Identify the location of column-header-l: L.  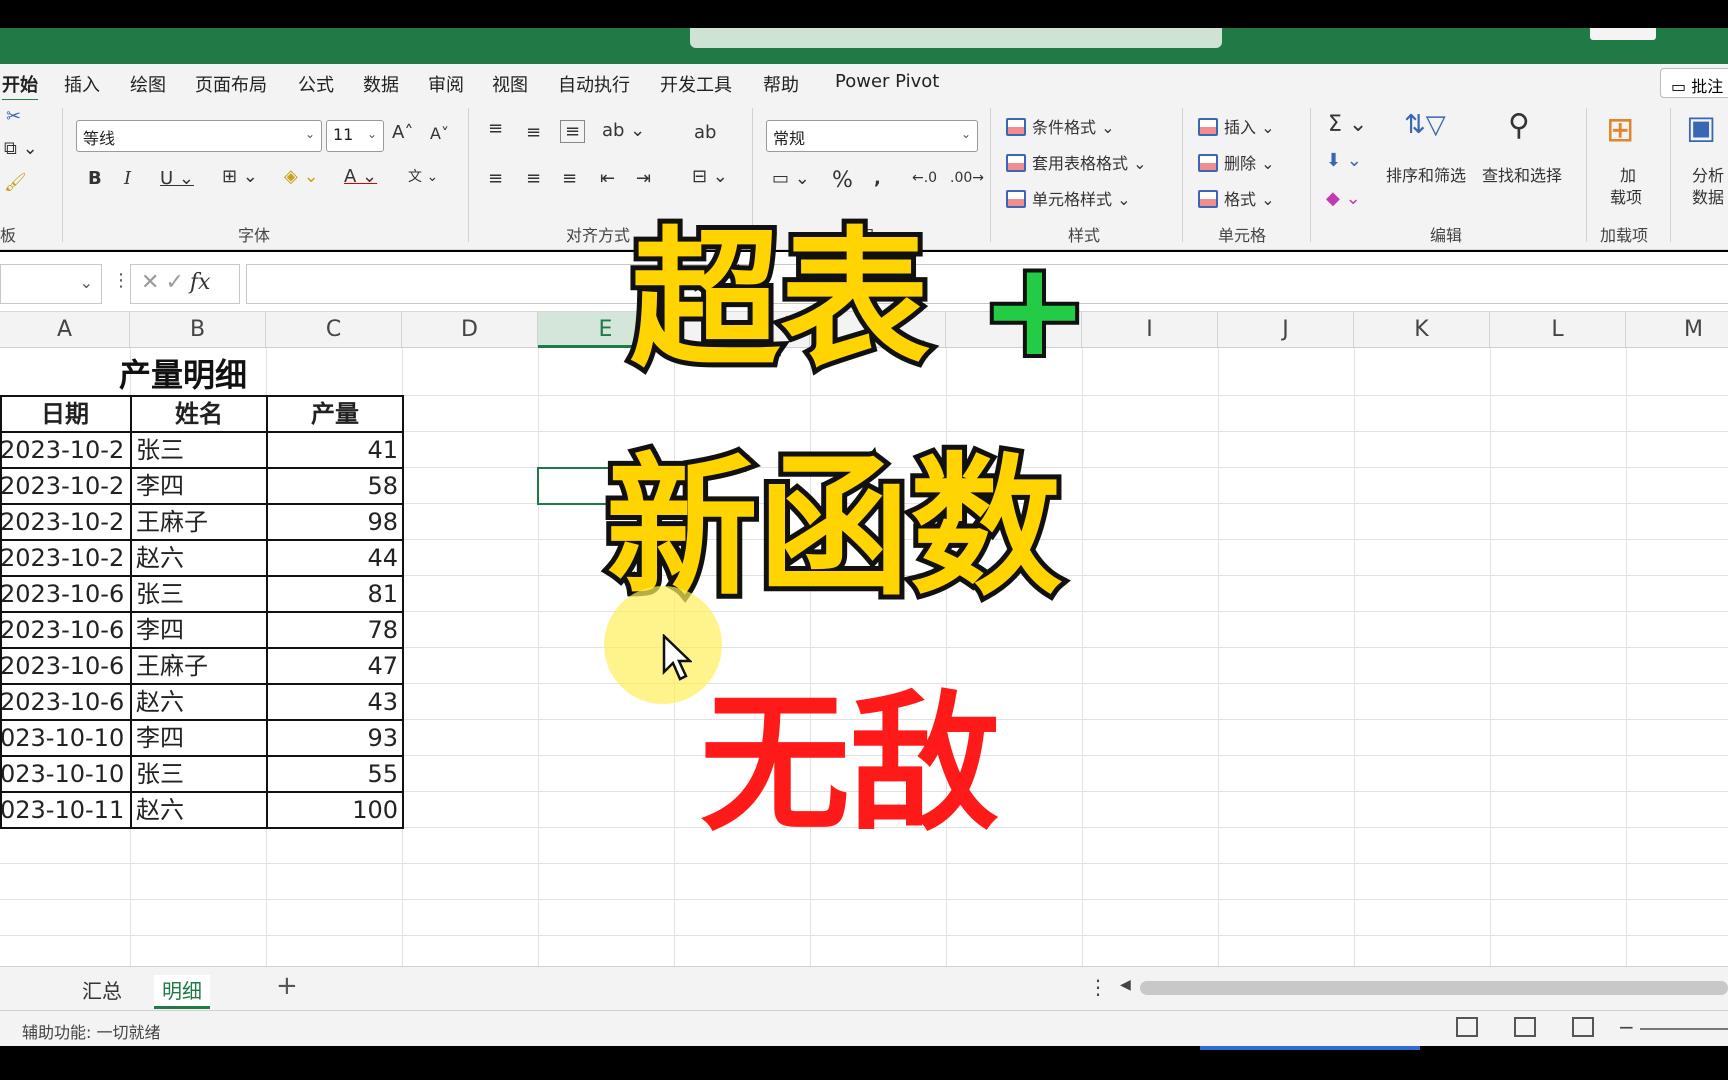
(1558, 330).